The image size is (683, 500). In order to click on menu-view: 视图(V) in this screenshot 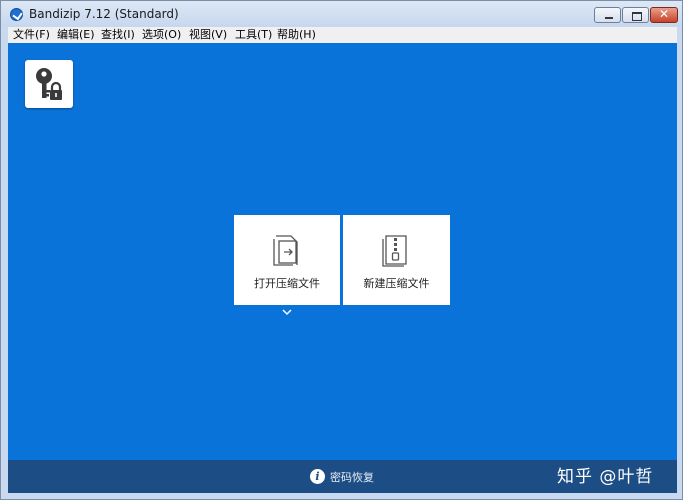, I will do `click(208, 35)`.